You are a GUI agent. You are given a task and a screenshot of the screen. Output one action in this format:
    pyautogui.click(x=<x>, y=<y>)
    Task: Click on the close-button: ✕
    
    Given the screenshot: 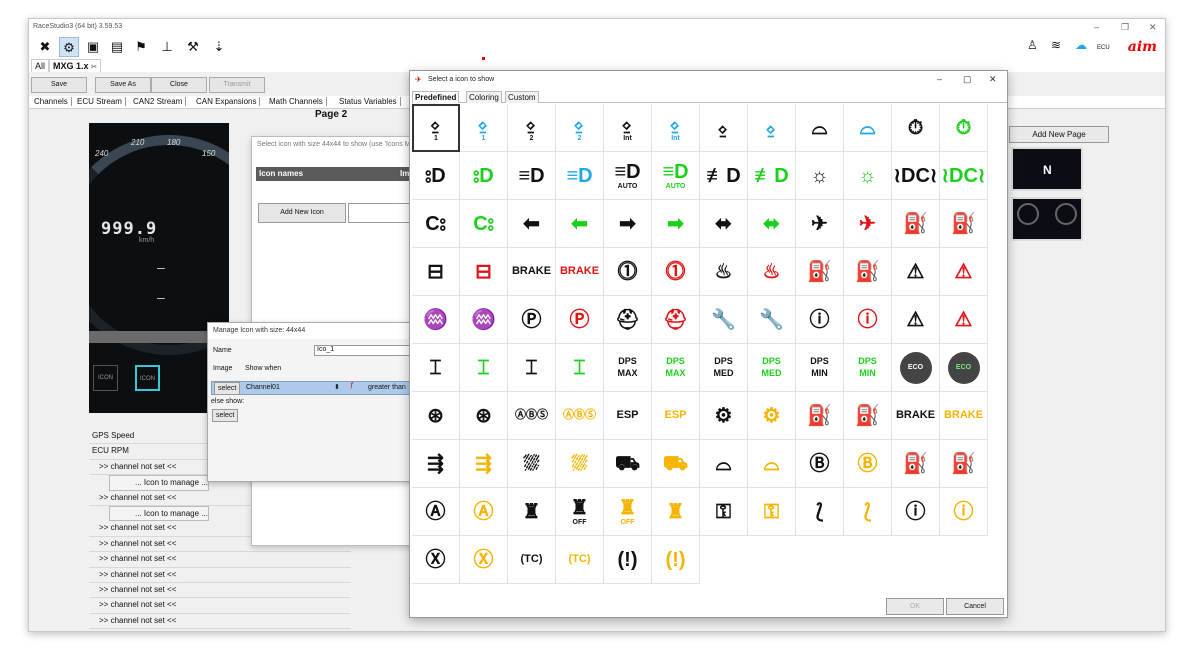 What is the action you would take?
    pyautogui.click(x=1153, y=27)
    